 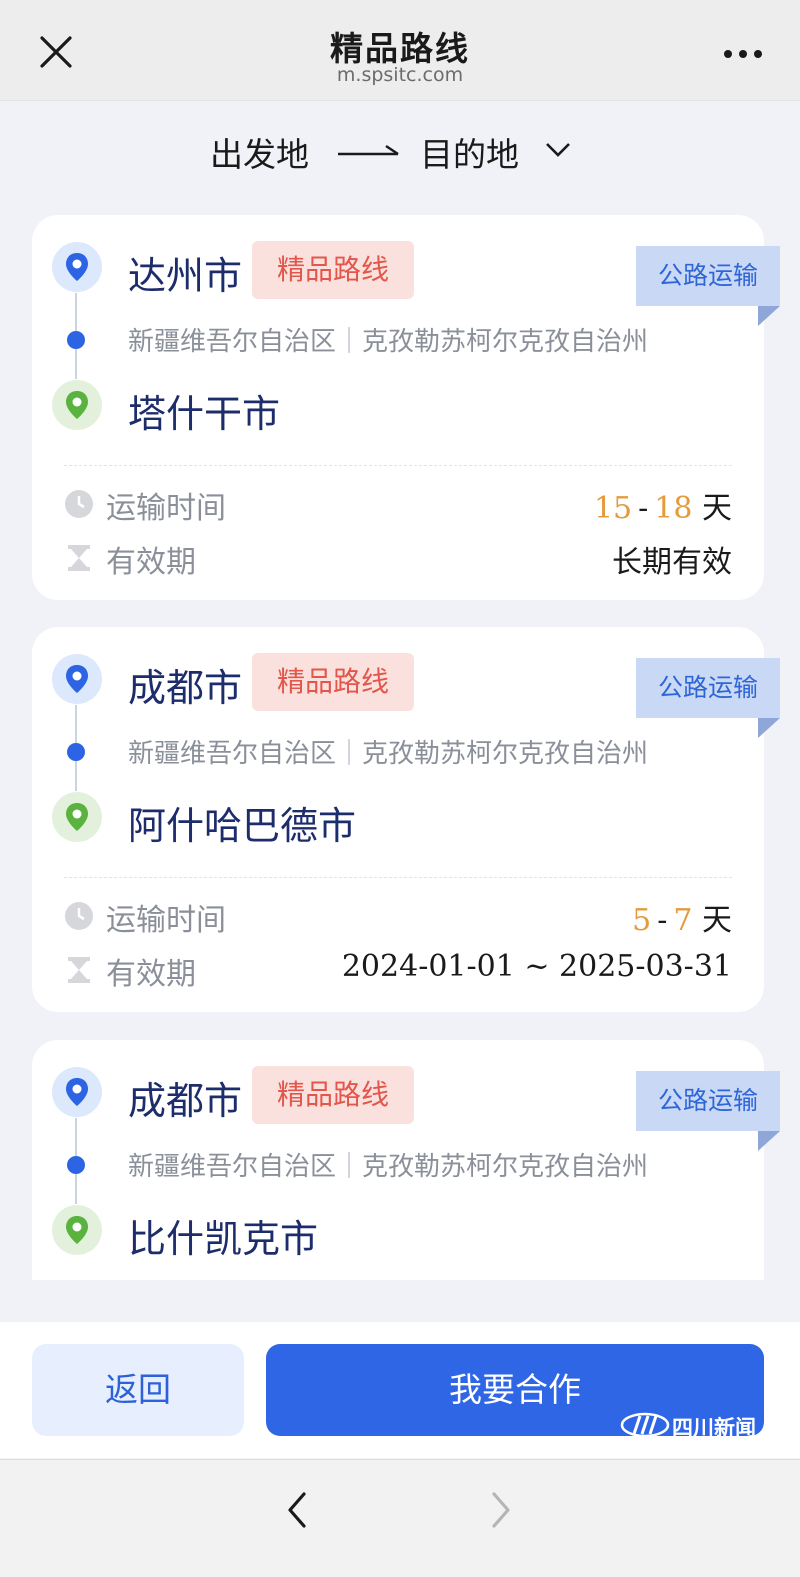 What do you see at coordinates (673, 508) in the screenshot?
I see `transit-time-max: 18` at bounding box center [673, 508].